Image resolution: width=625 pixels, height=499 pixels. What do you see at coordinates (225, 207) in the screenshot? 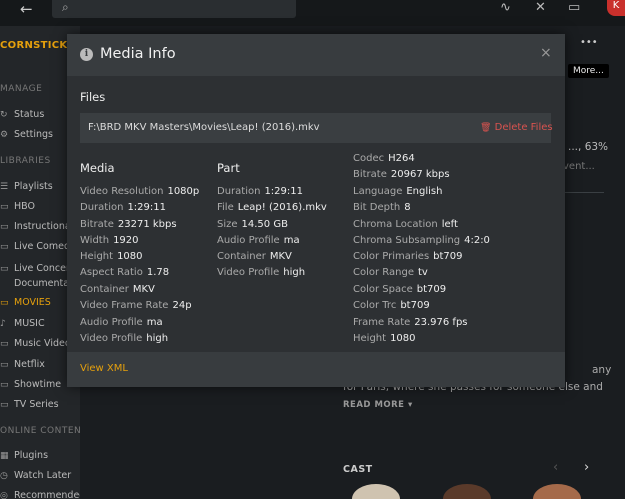
I see `row-label: File` at bounding box center [225, 207].